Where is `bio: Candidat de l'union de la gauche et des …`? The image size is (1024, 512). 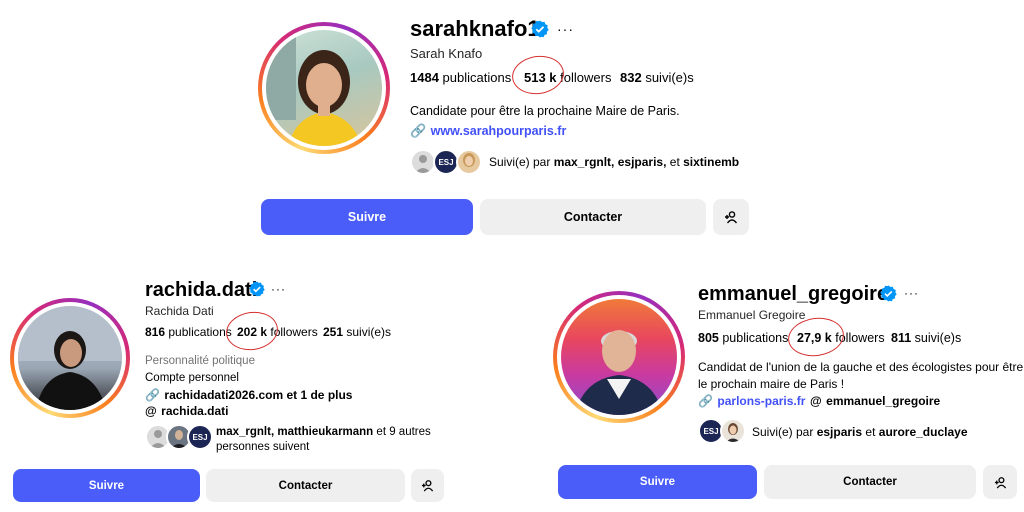 bio: Candidat de l'union de la gauche et des … is located at coordinates (861, 375).